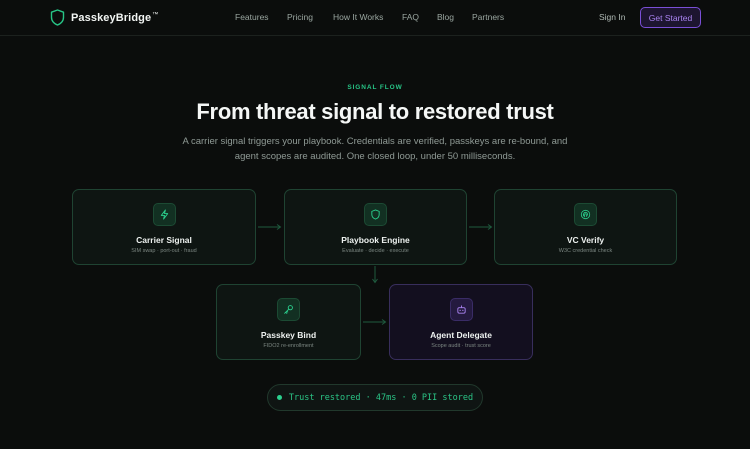 The height and width of the screenshot is (449, 750). I want to click on flow-card-passkey-bind: Passkey Bind FIDO2 re-enrollment, so click(288, 322).